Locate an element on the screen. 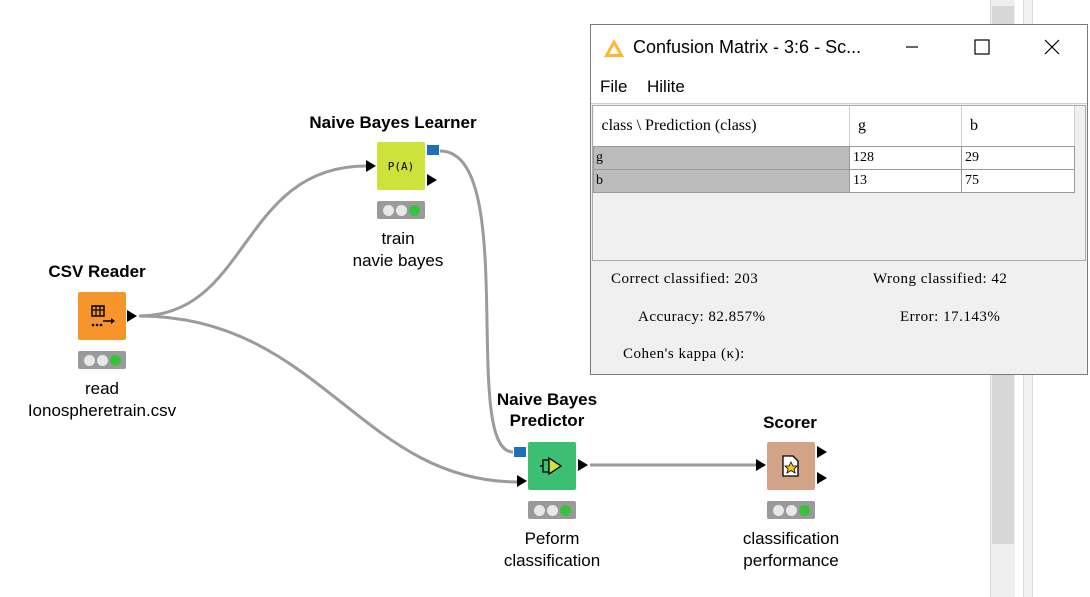 This screenshot has width=1090, height=597. nb-learner-status is located at coordinates (401, 210).